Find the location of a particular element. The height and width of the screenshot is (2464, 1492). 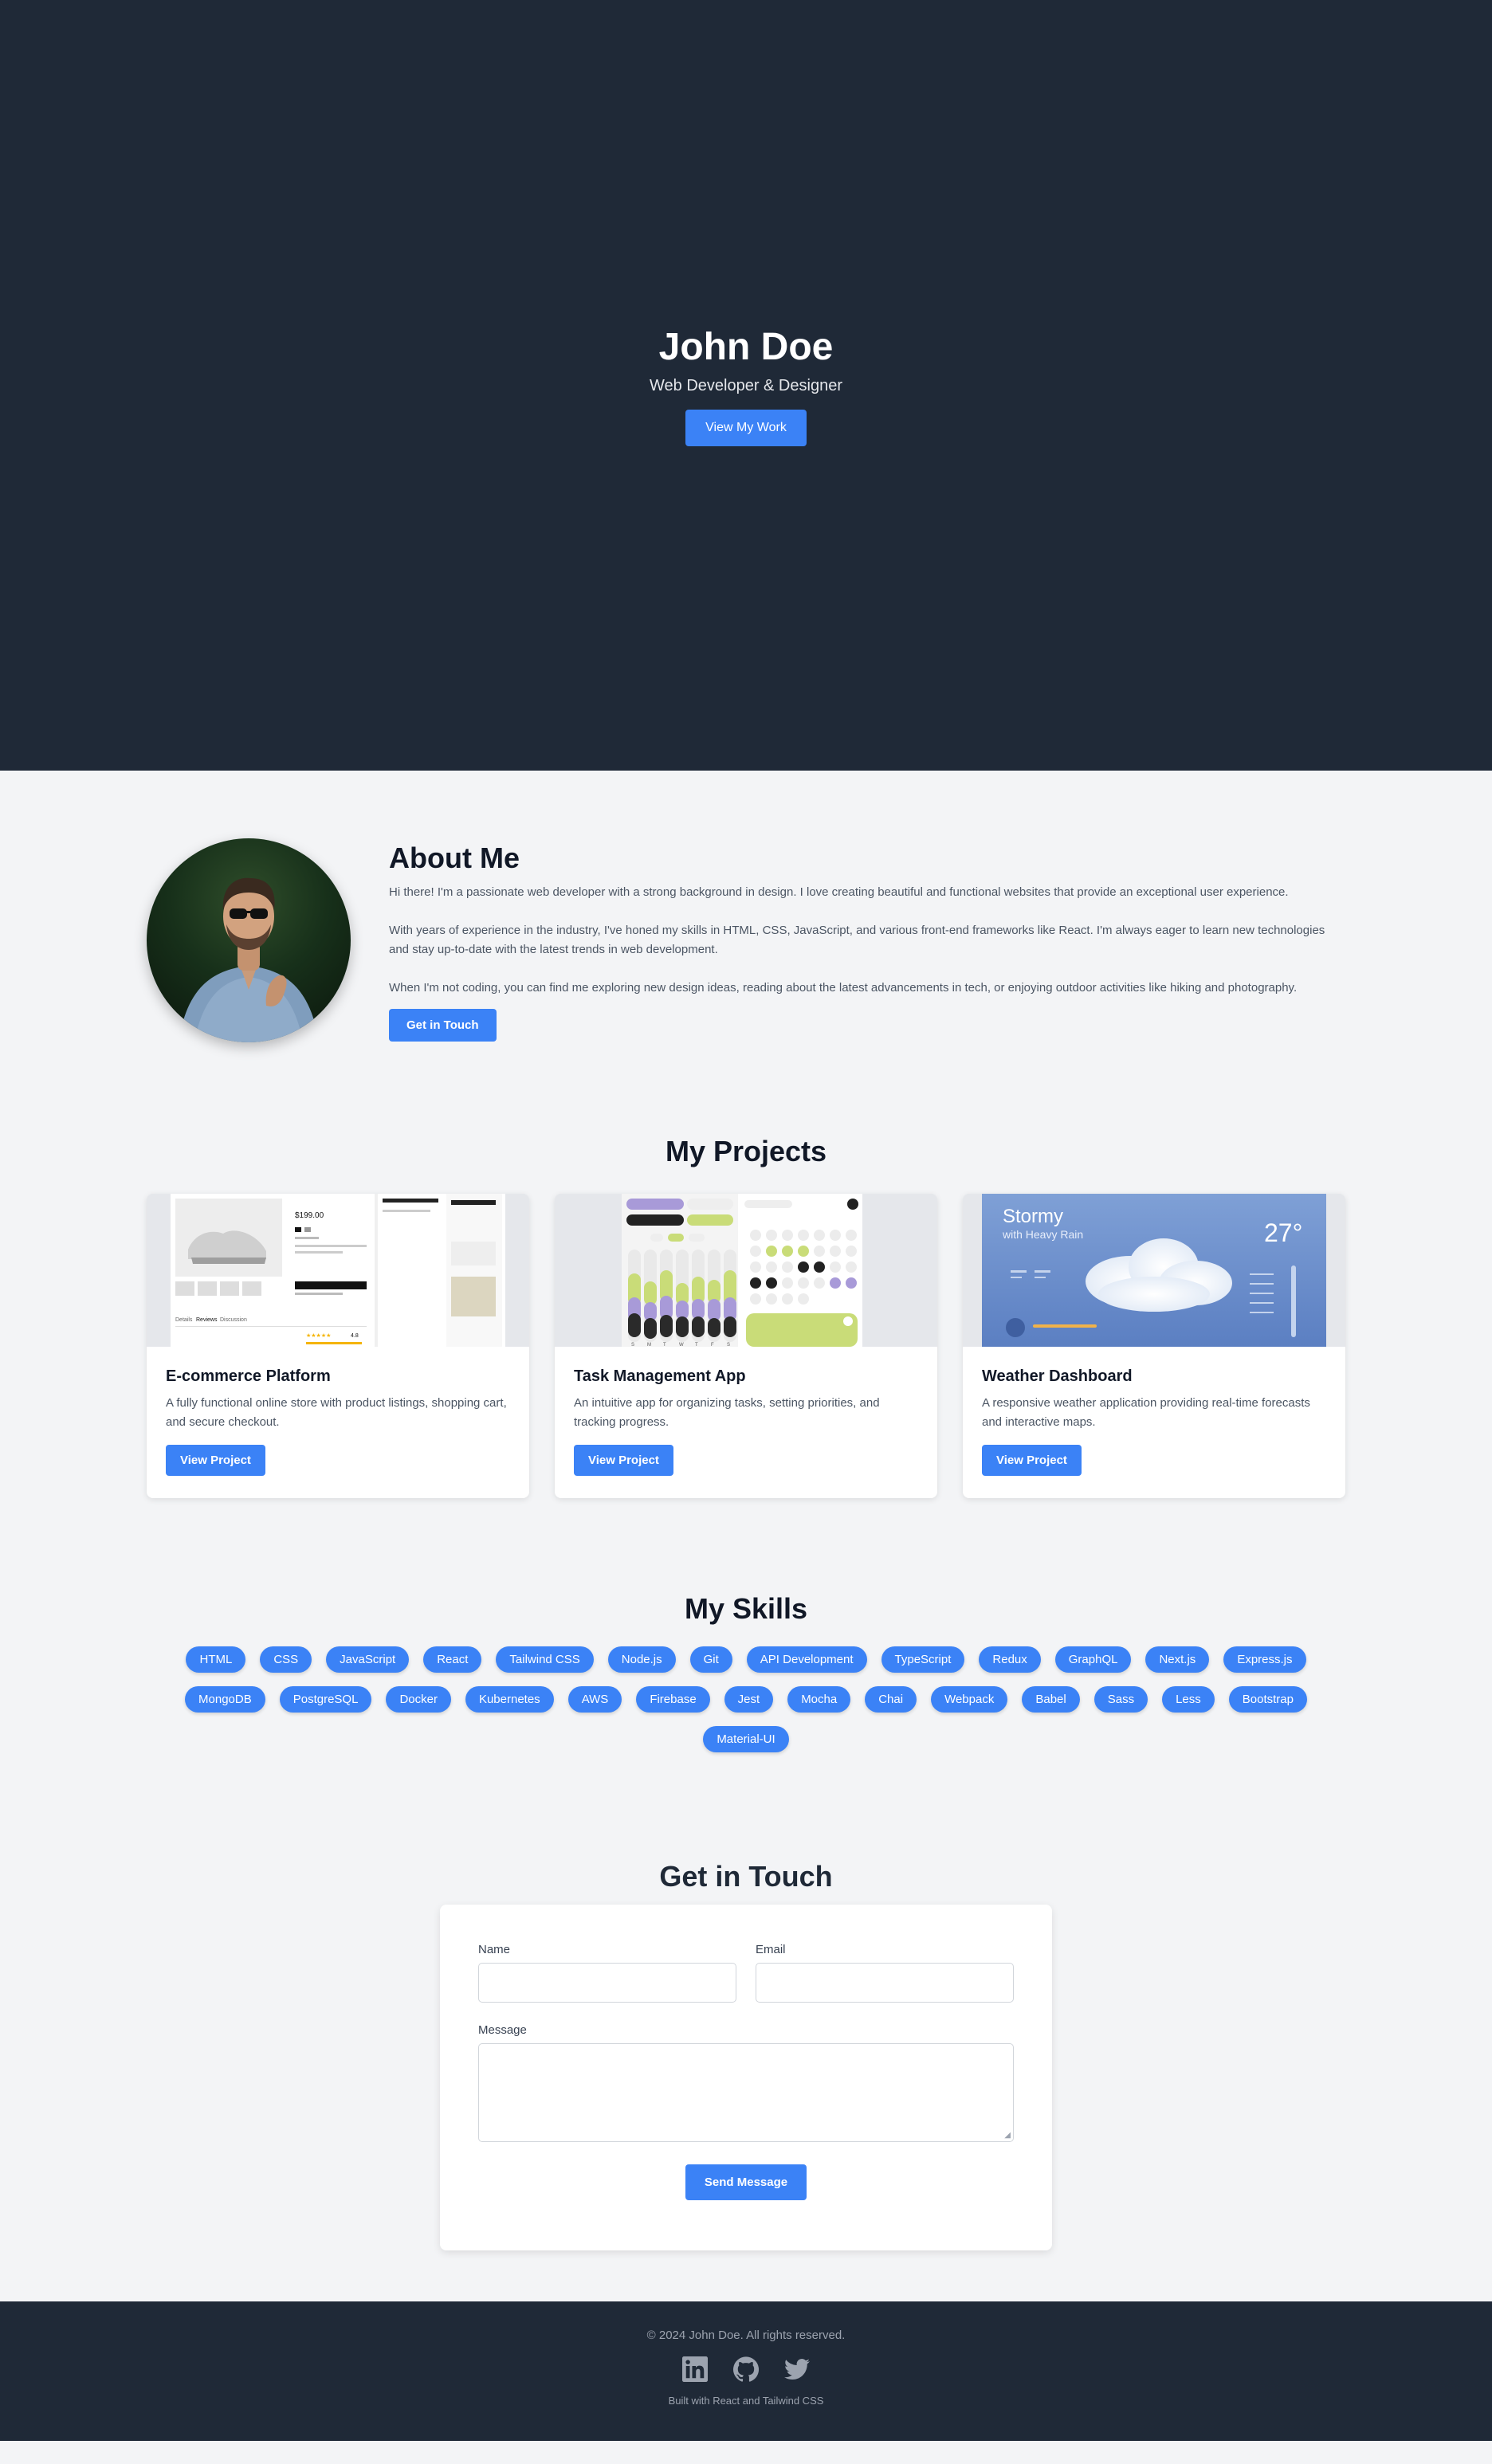

skill-badge: CSS is located at coordinates (286, 1659).